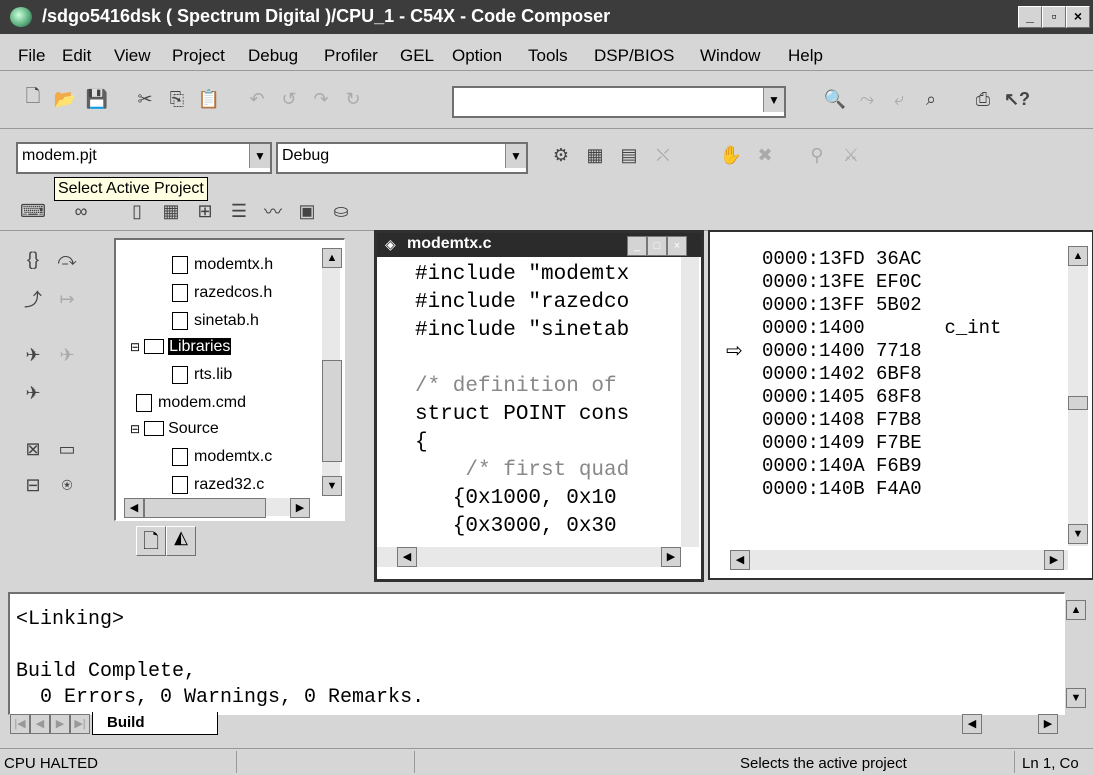 Image resolution: width=1093 pixels, height=775 pixels. What do you see at coordinates (67, 485) in the screenshot?
I see `disassembly-window-icon: ⍟` at bounding box center [67, 485].